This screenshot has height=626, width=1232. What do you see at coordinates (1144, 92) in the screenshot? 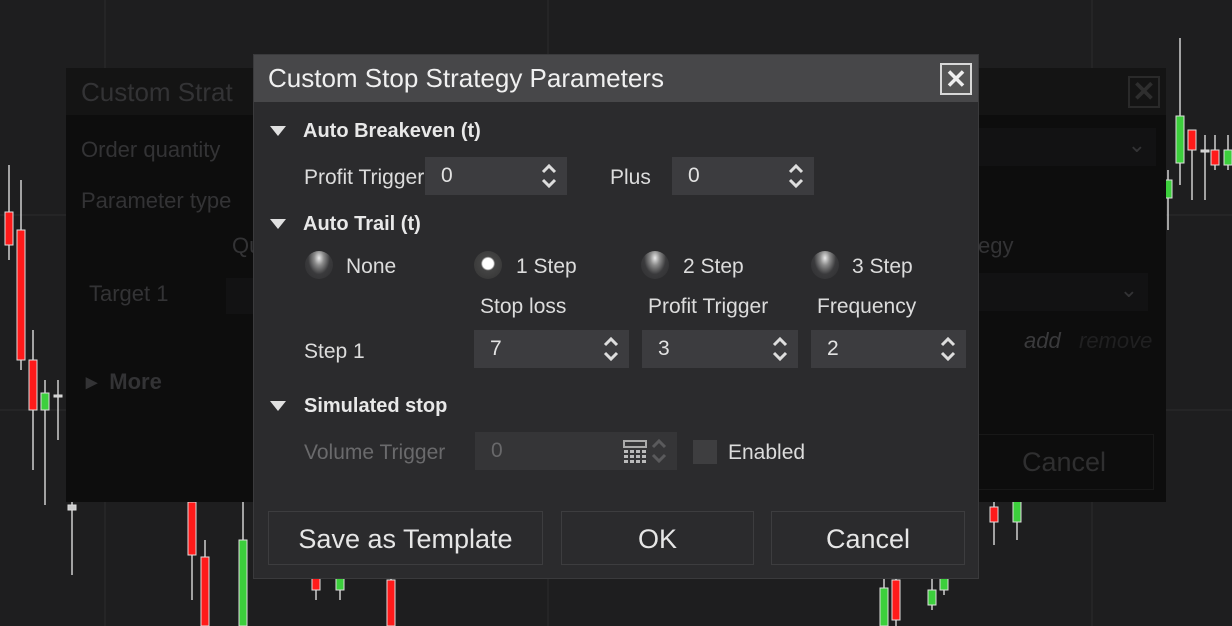
I see `background-close-icon: ✕` at bounding box center [1144, 92].